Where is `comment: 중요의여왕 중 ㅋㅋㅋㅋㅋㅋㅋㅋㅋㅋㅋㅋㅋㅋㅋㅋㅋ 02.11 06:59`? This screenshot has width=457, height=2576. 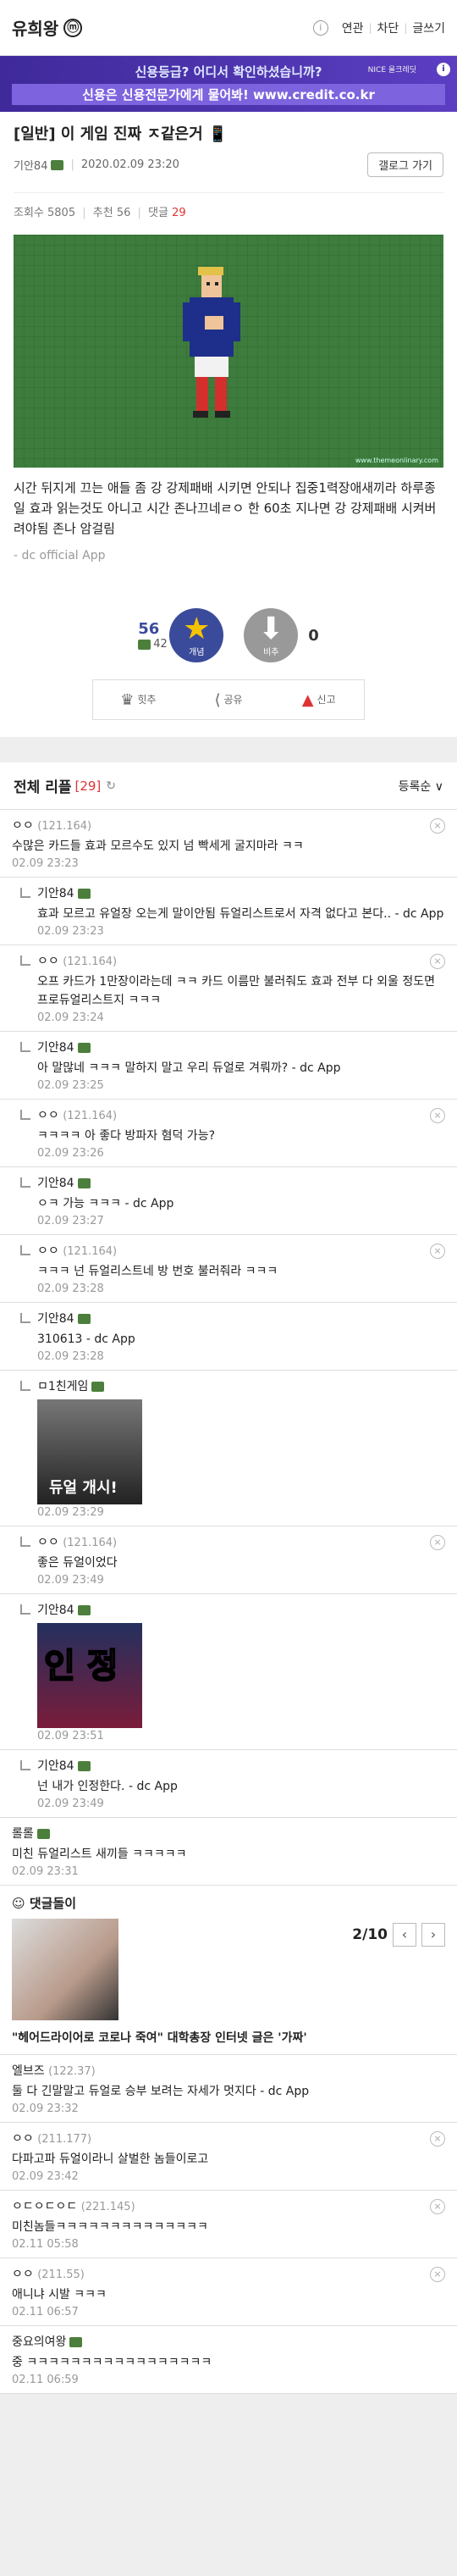 comment: 중요의여왕 중 ㅋㅋㅋㅋㅋㅋㅋㅋㅋㅋㅋㅋㅋㅋㅋㅋㅋ 02.11 06:59 is located at coordinates (228, 2360).